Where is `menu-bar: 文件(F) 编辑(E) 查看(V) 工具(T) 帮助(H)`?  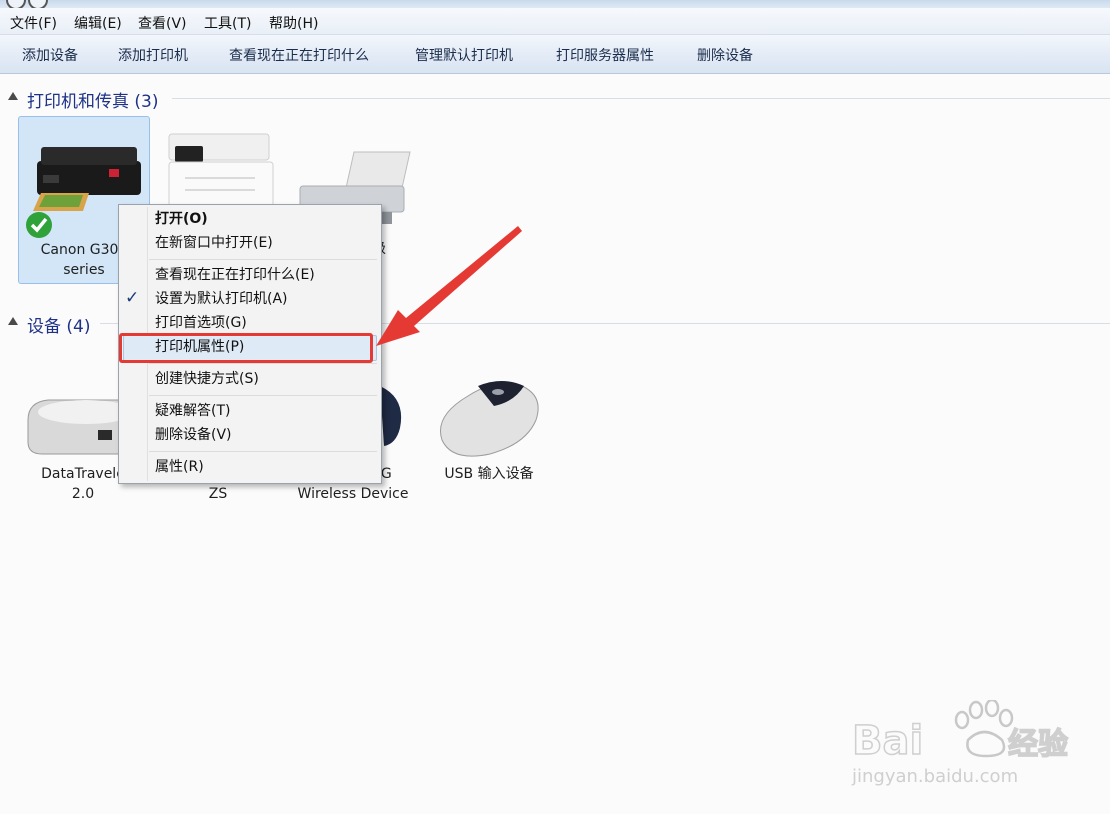 menu-bar: 文件(F) 编辑(E) 查看(V) 工具(T) 帮助(H) is located at coordinates (555, 21).